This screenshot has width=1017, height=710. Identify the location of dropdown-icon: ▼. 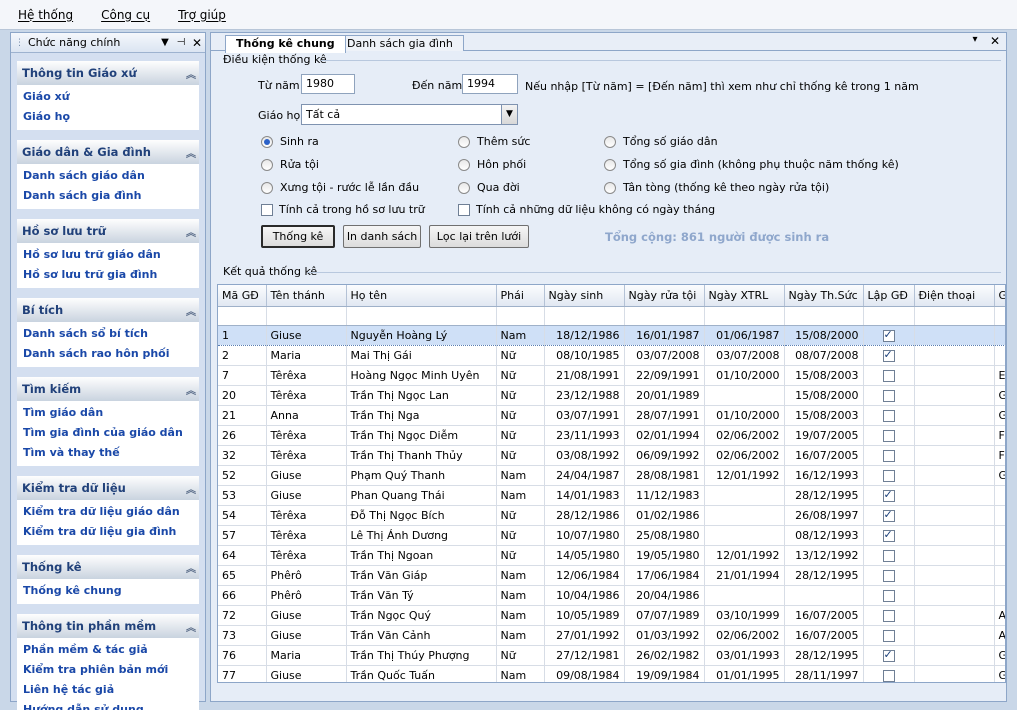
(165, 42).